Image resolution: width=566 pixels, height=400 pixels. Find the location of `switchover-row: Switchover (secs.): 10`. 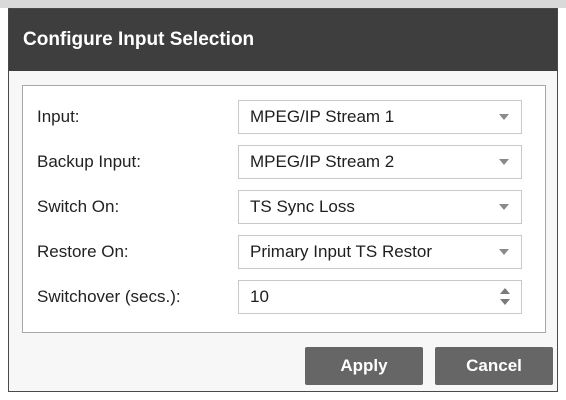

switchover-row: Switchover (secs.): 10 is located at coordinates (284, 297).